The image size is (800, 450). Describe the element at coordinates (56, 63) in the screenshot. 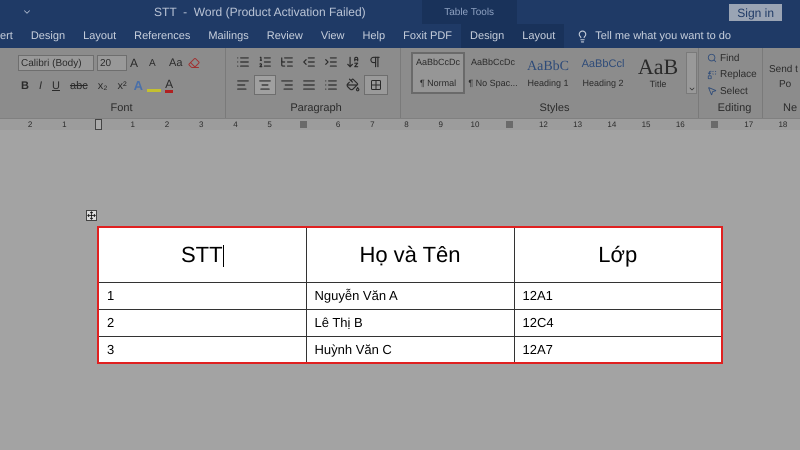

I see `font-name-field: Calibri (Body)` at that location.